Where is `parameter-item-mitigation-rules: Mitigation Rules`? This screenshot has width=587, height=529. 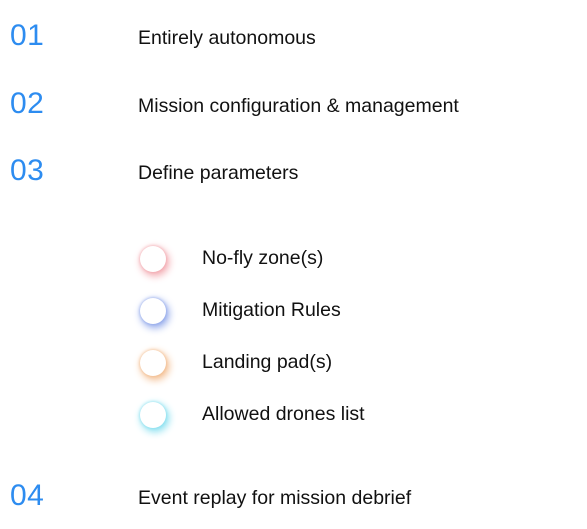
parameter-item-mitigation-rules: Mitigation Rules is located at coordinates (330, 312).